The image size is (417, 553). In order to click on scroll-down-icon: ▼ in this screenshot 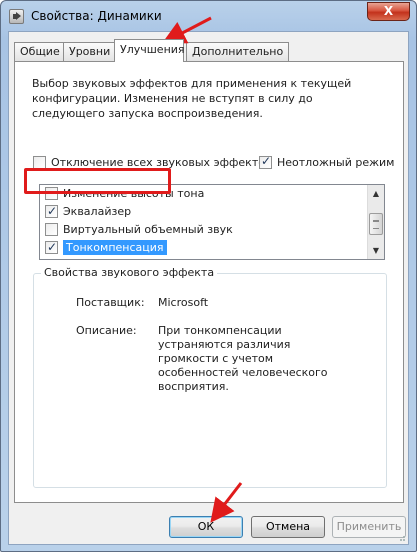, I will do `click(376, 250)`.